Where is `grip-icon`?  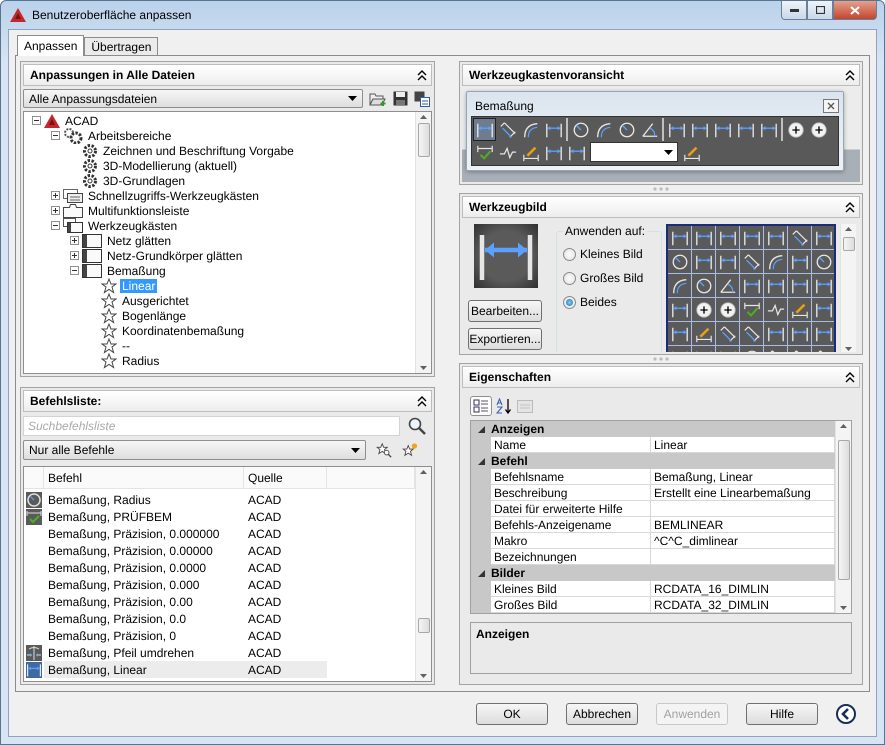
grip-icon is located at coordinates (661, 189).